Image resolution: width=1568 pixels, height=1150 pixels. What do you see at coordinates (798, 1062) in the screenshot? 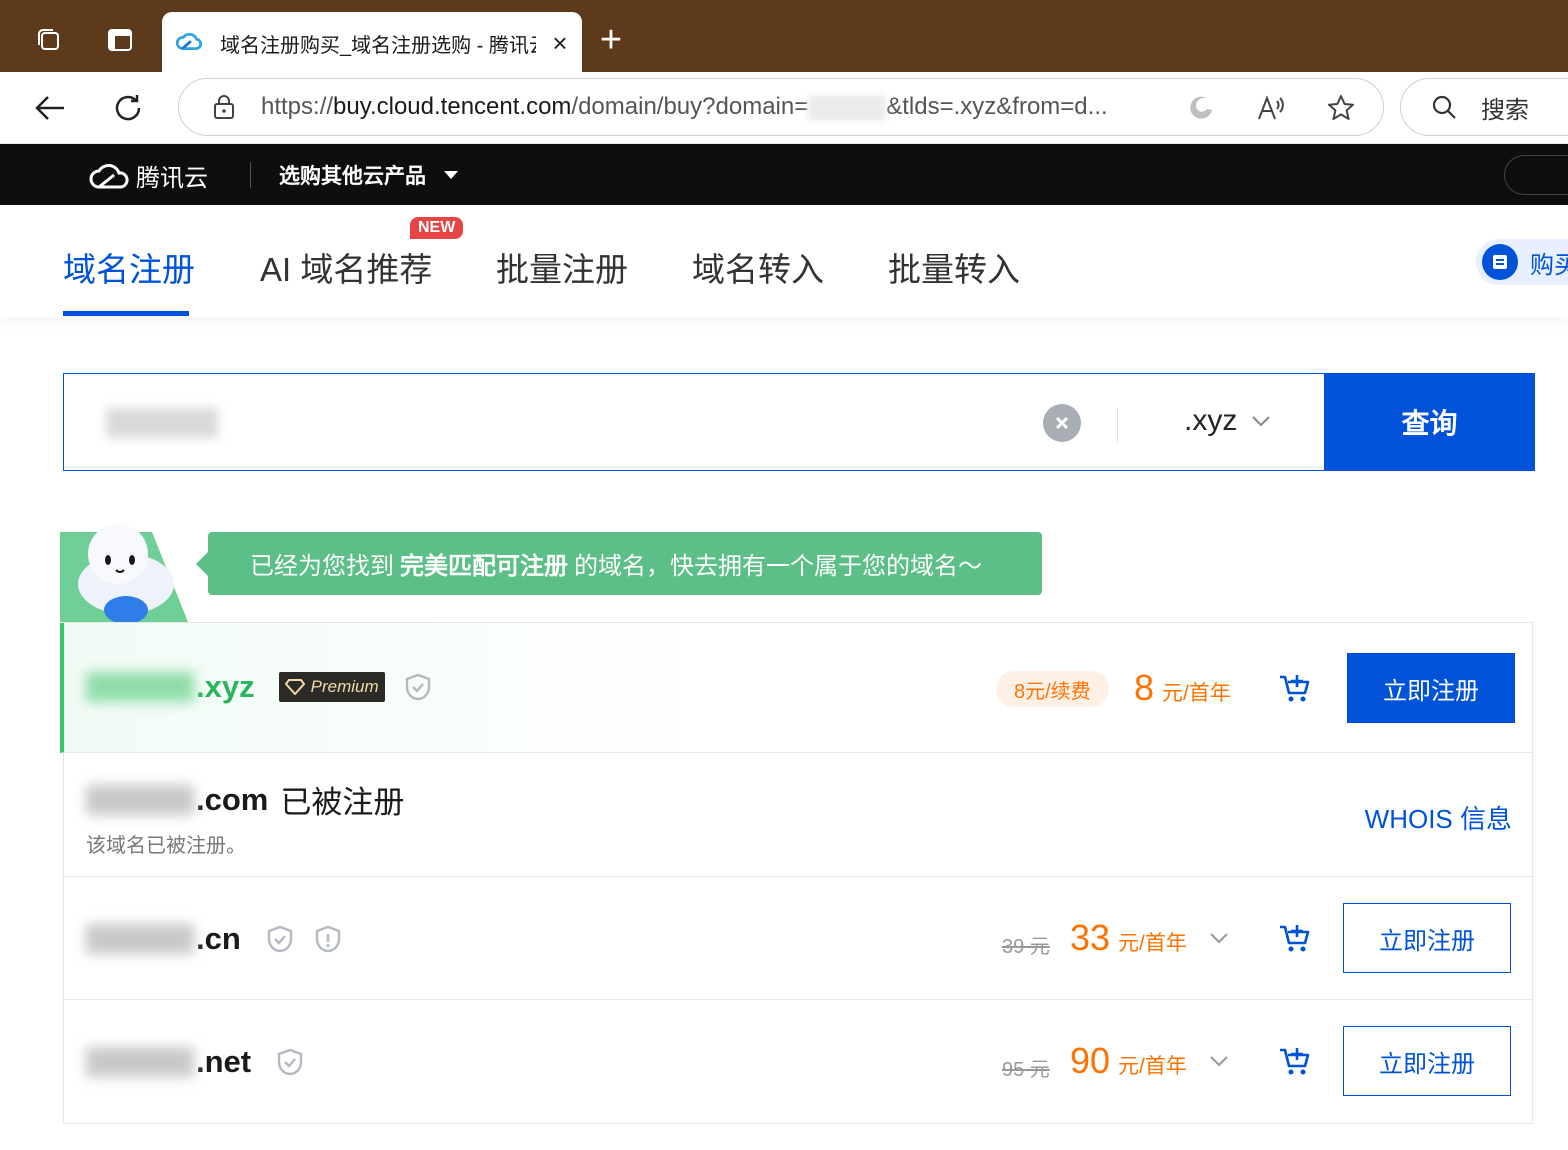
I see `result-row-net: .net 95 元 90 元/首年 立即注册` at bounding box center [798, 1062].